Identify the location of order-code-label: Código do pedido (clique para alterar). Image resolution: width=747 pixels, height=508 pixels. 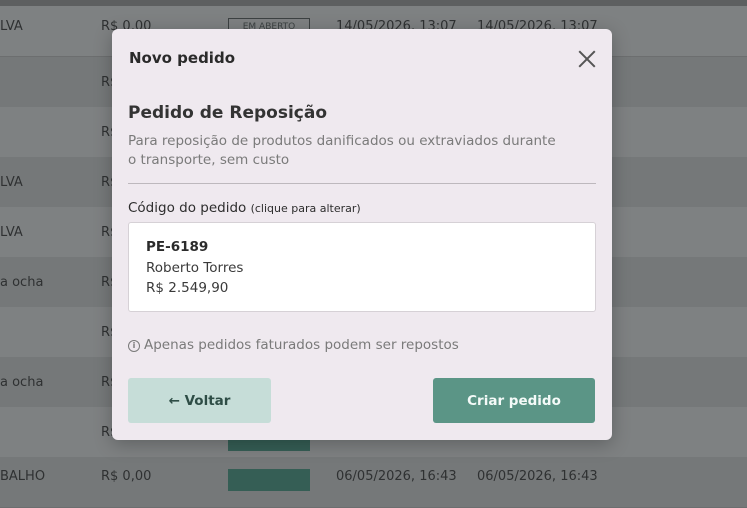
(244, 208).